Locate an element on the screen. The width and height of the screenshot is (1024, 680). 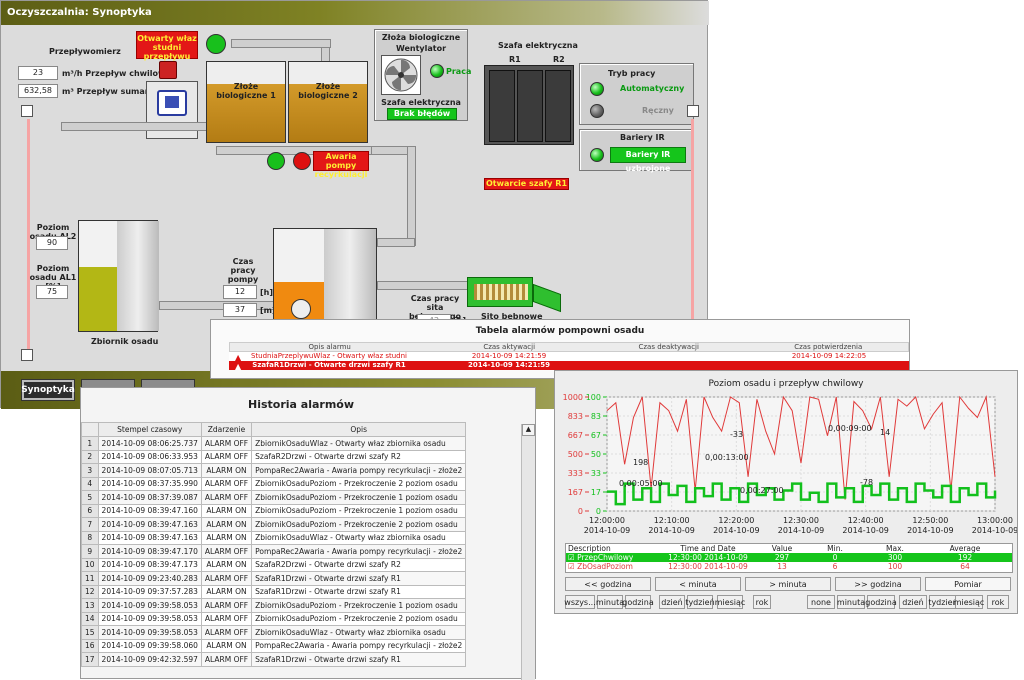
hist-desc: SzafaR2Drzwi - Otwarte drzwi szafy R2 is located at coordinates (359, 456).